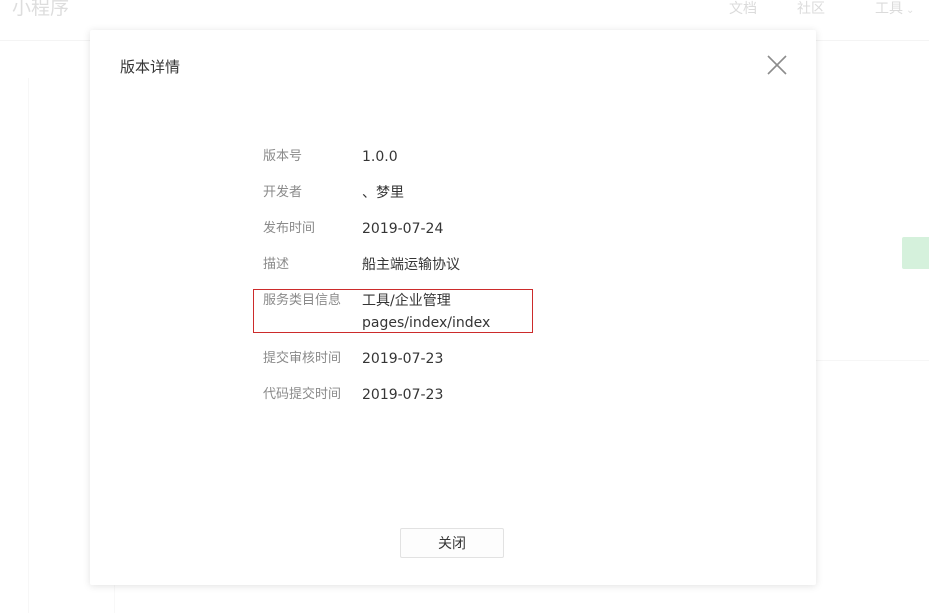 The width and height of the screenshot is (929, 613). What do you see at coordinates (393, 311) in the screenshot?
I see `highlight-annotation-box` at bounding box center [393, 311].